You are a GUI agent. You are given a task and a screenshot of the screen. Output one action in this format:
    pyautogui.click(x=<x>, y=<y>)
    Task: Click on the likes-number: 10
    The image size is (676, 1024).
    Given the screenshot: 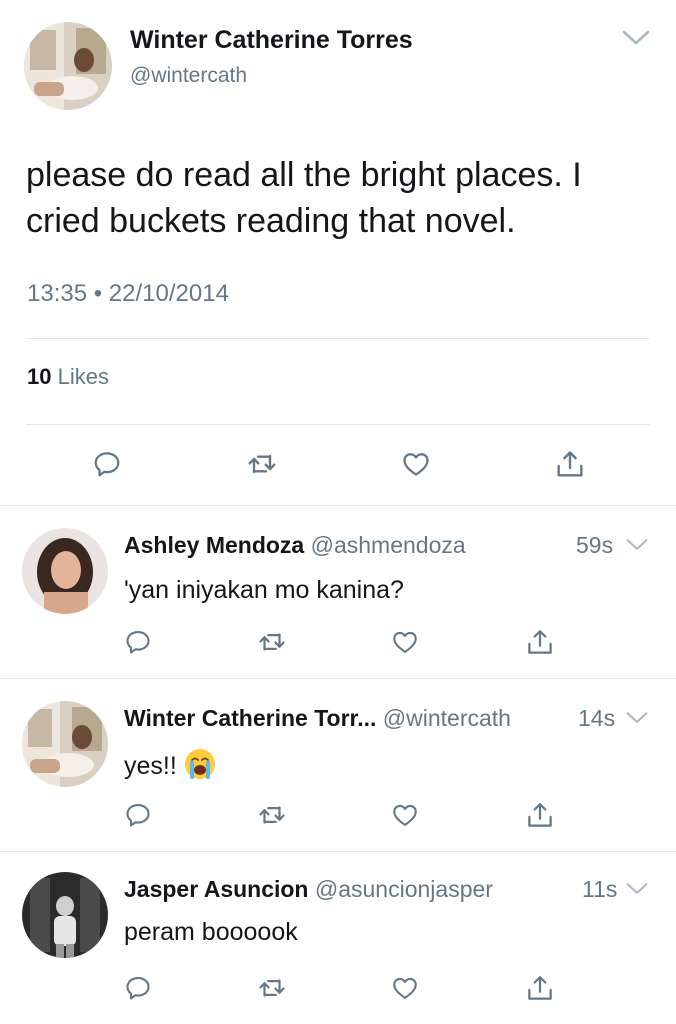 What is the action you would take?
    pyautogui.click(x=39, y=376)
    